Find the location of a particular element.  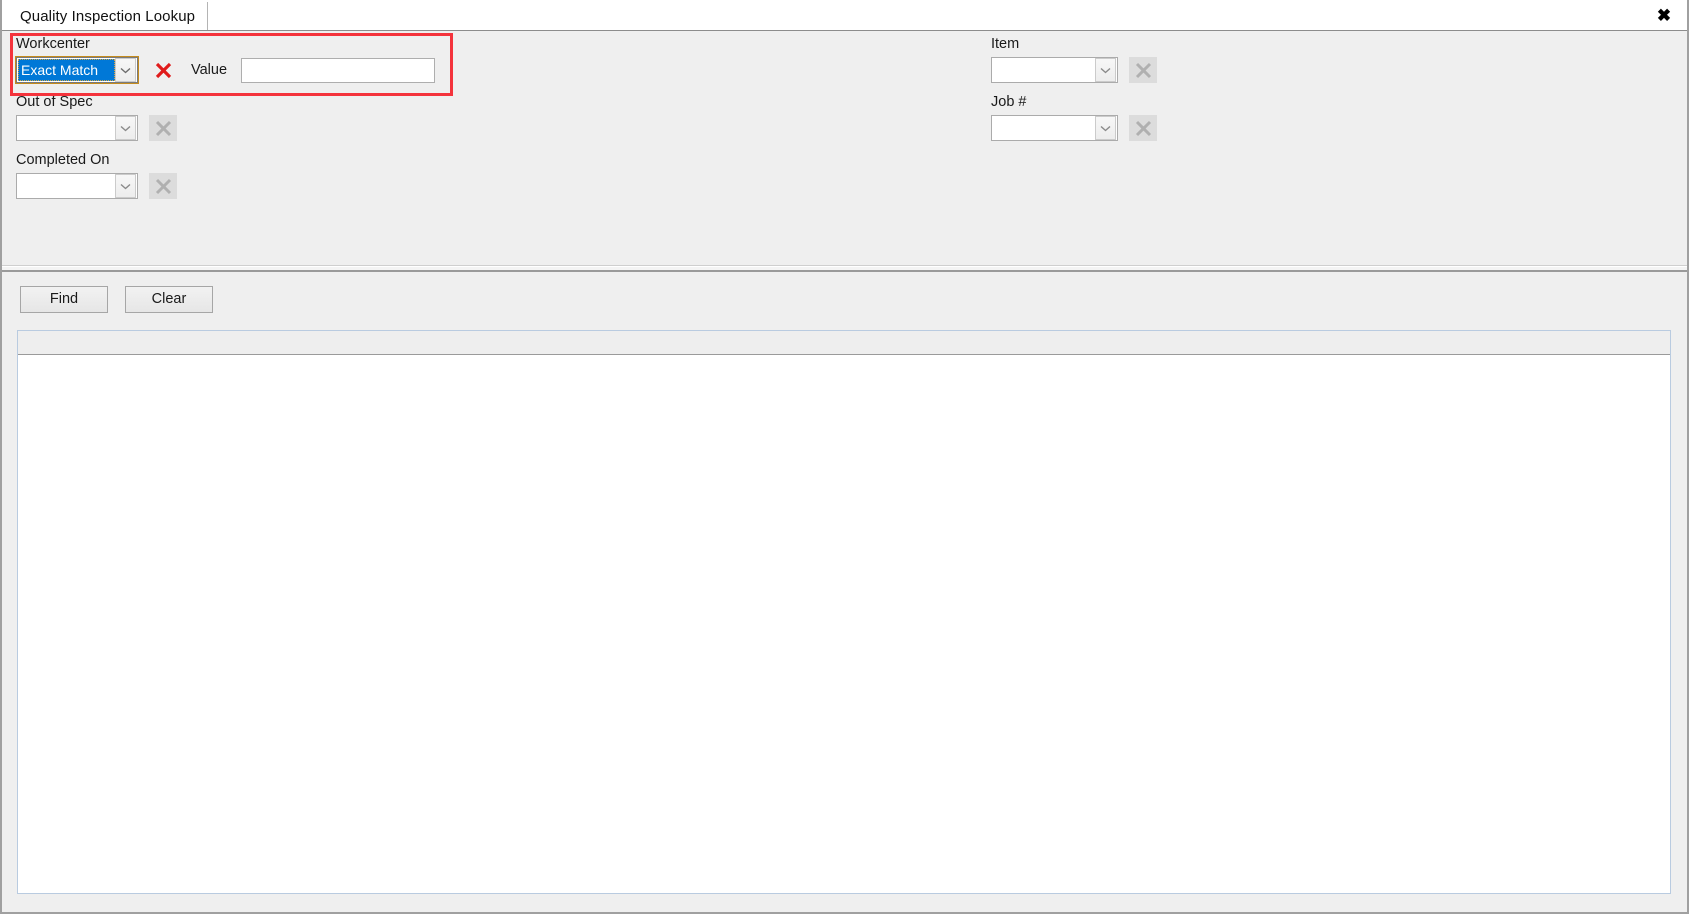

out-of-spec-value is located at coordinates (66, 128).